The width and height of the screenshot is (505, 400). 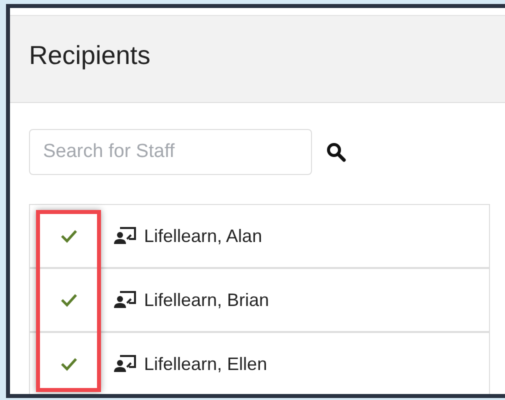 What do you see at coordinates (90, 56) in the screenshot?
I see `panel-title: Recipients` at bounding box center [90, 56].